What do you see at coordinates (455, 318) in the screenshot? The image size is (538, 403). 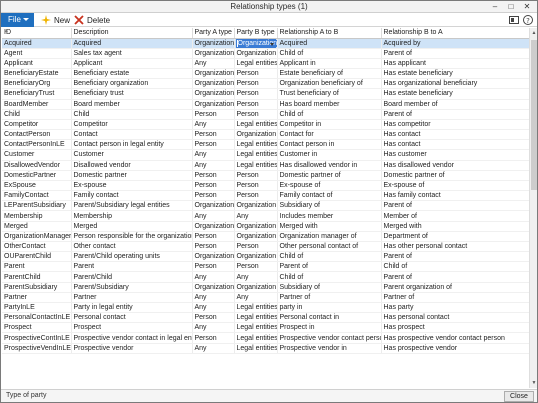 I see `cell-relationship-b-to-a: Has personal contact` at bounding box center [455, 318].